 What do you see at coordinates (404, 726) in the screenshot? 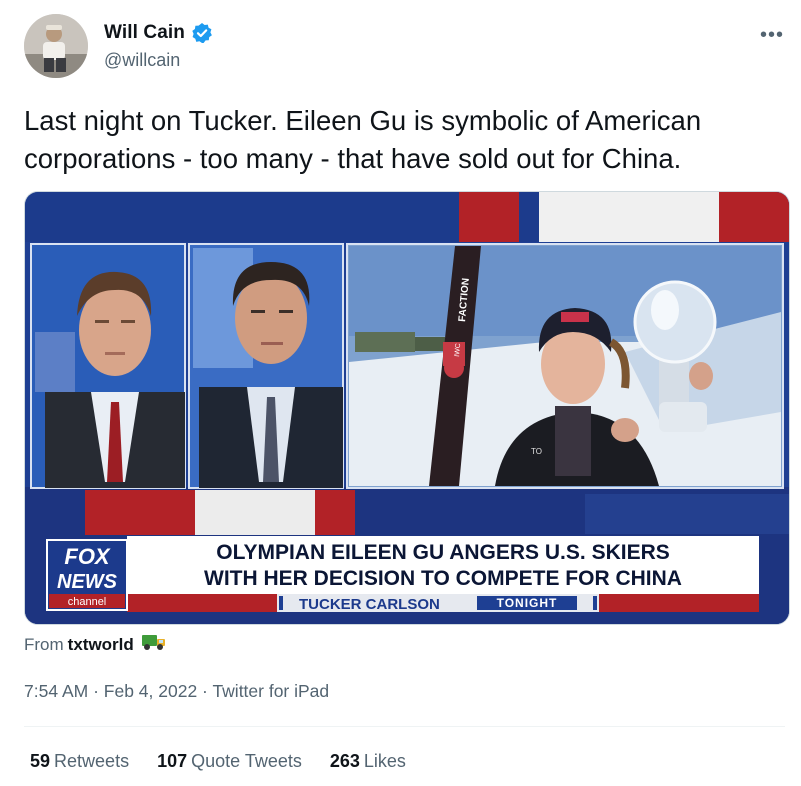
I see `divider` at bounding box center [404, 726].